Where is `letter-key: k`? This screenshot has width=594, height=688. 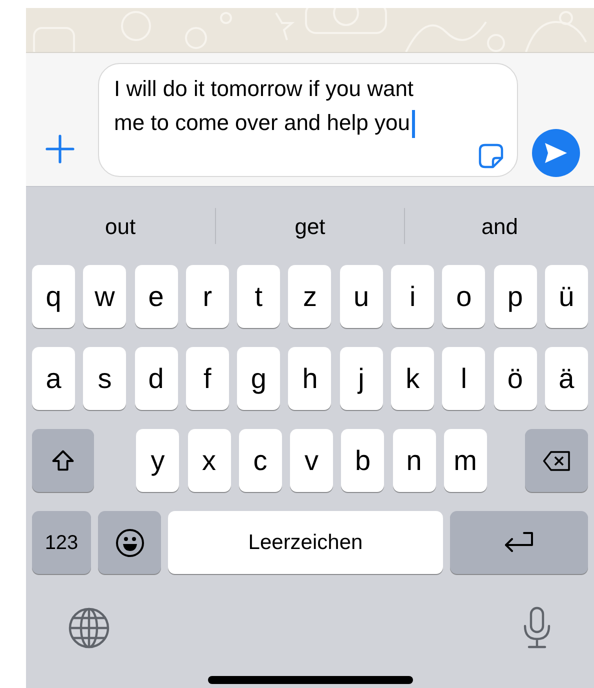
letter-key: k is located at coordinates (412, 378).